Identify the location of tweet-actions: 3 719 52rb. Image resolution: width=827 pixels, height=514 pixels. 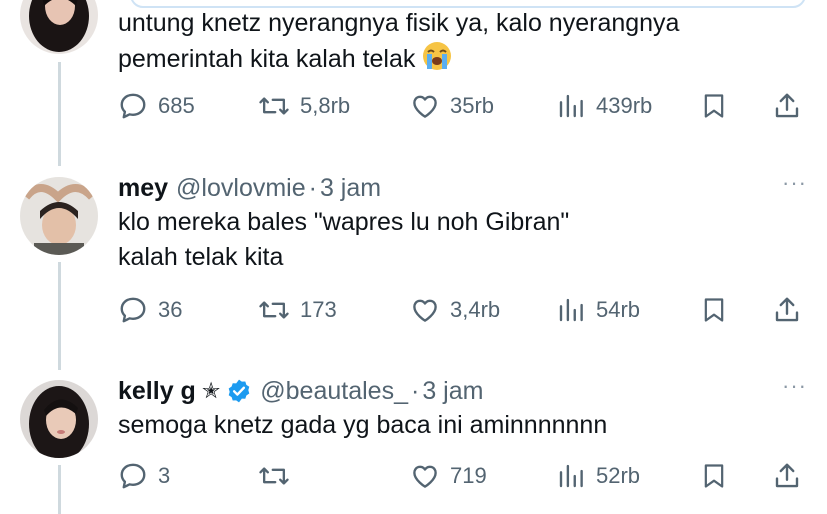
(463, 476).